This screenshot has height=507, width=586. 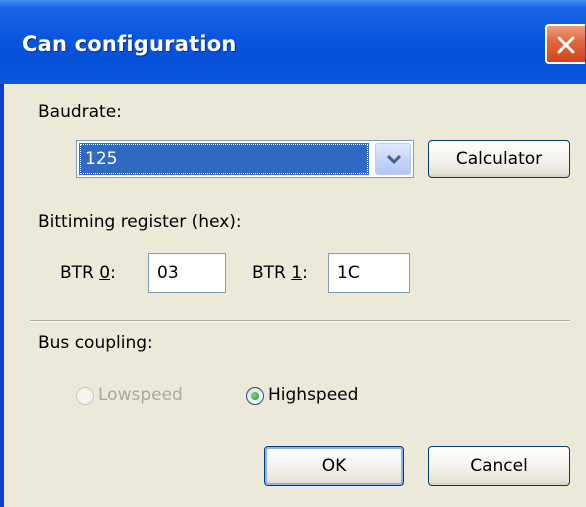 What do you see at coordinates (300, 321) in the screenshot?
I see `divider` at bounding box center [300, 321].